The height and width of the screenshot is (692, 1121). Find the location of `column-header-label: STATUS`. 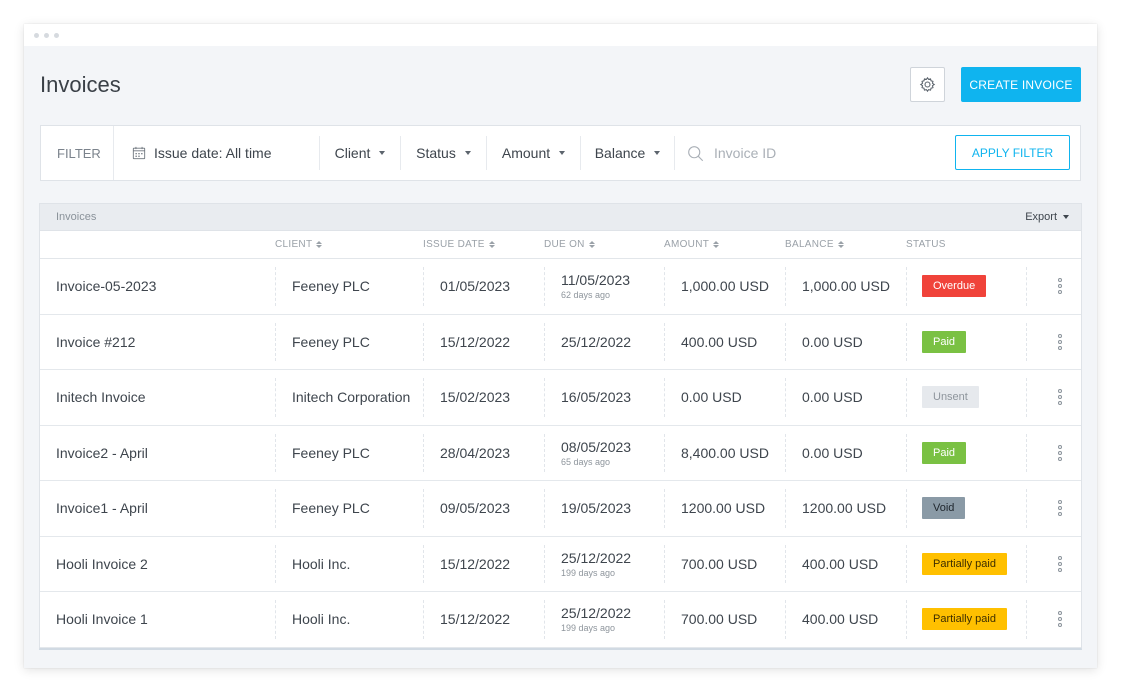

column-header-label: STATUS is located at coordinates (926, 244).